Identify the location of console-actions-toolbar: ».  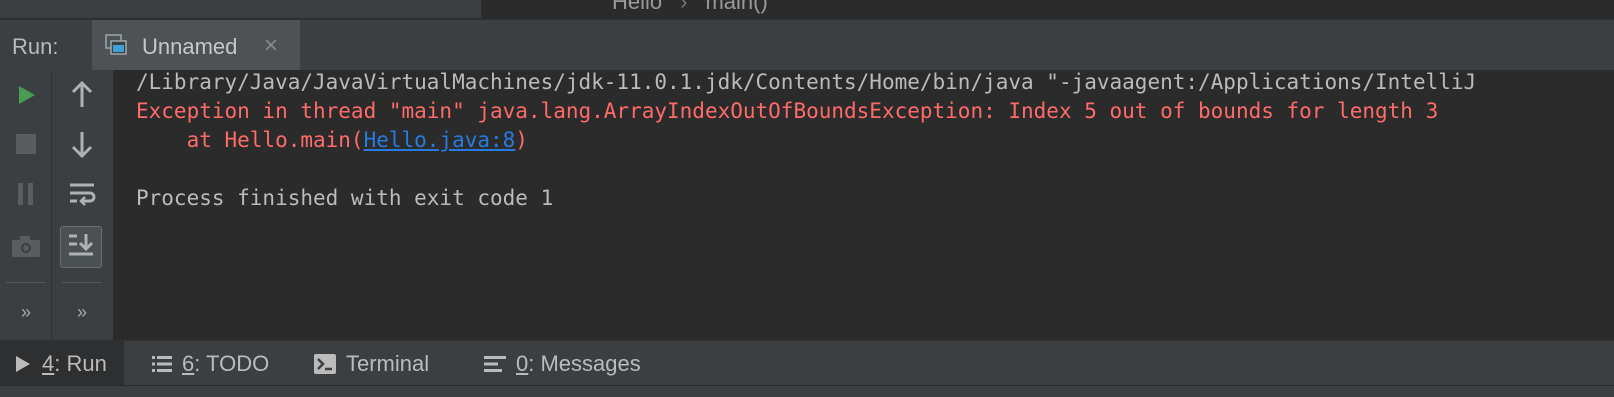
(83, 205).